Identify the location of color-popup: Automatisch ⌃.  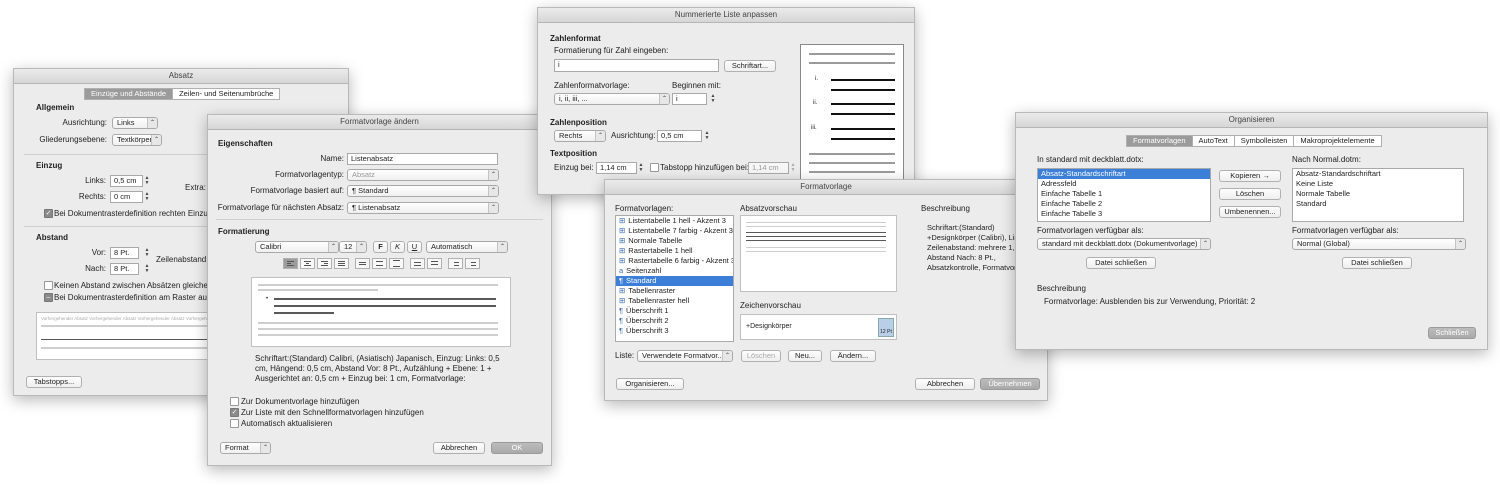
(467, 247).